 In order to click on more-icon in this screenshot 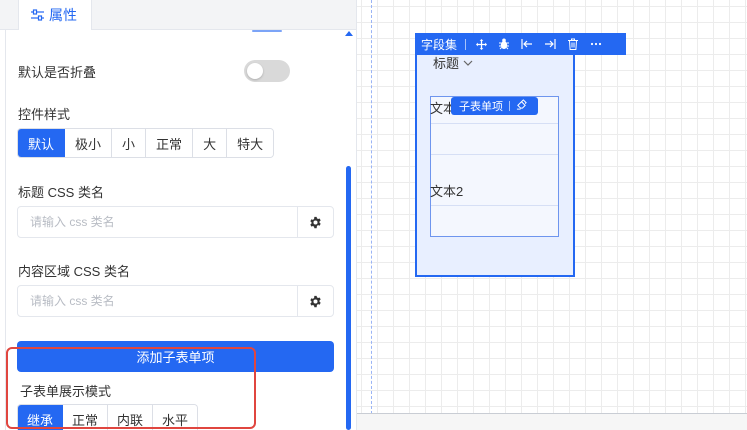, I will do `click(596, 44)`.